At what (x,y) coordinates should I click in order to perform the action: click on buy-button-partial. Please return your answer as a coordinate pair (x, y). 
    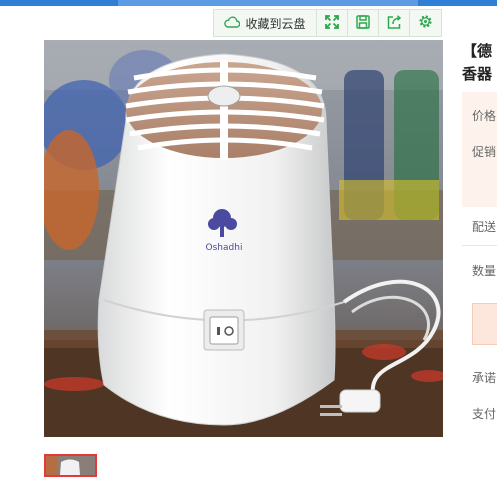
    Looking at the image, I should click on (484, 324).